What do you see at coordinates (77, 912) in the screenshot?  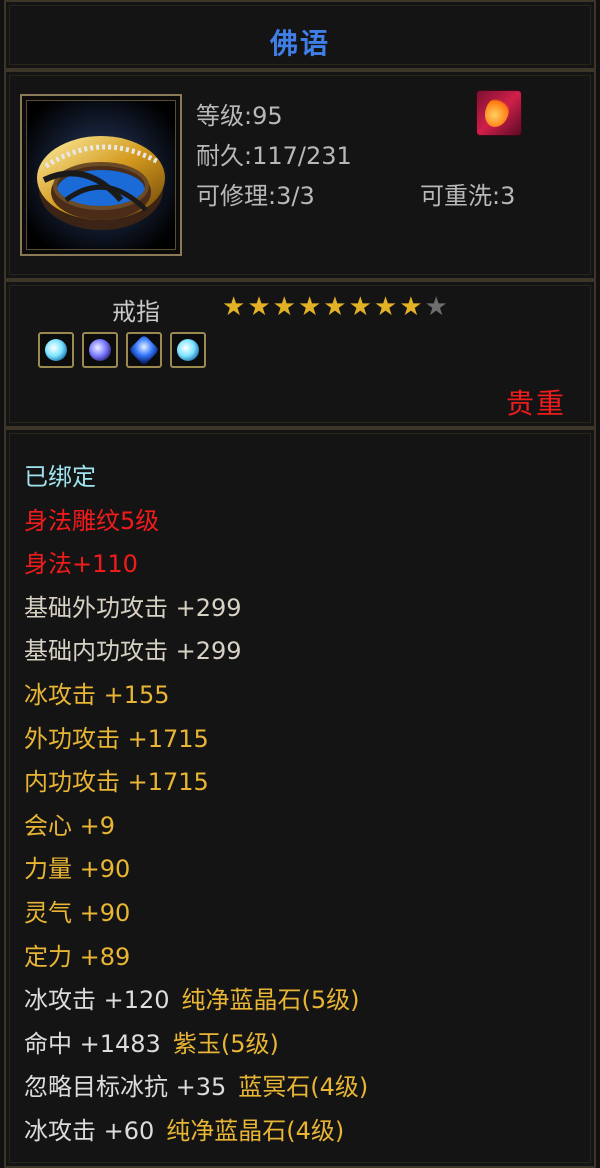 I see `attribute-line: 灵气 +90` at bounding box center [77, 912].